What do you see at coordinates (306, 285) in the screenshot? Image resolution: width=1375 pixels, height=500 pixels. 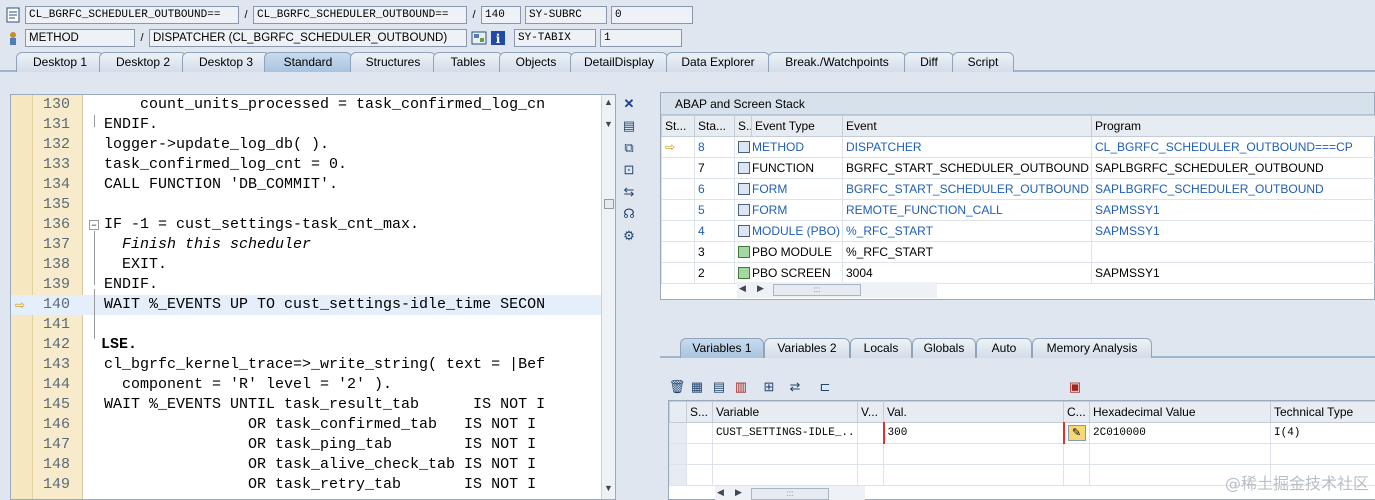 I see `code-line: 139 ENDIF.` at bounding box center [306, 285].